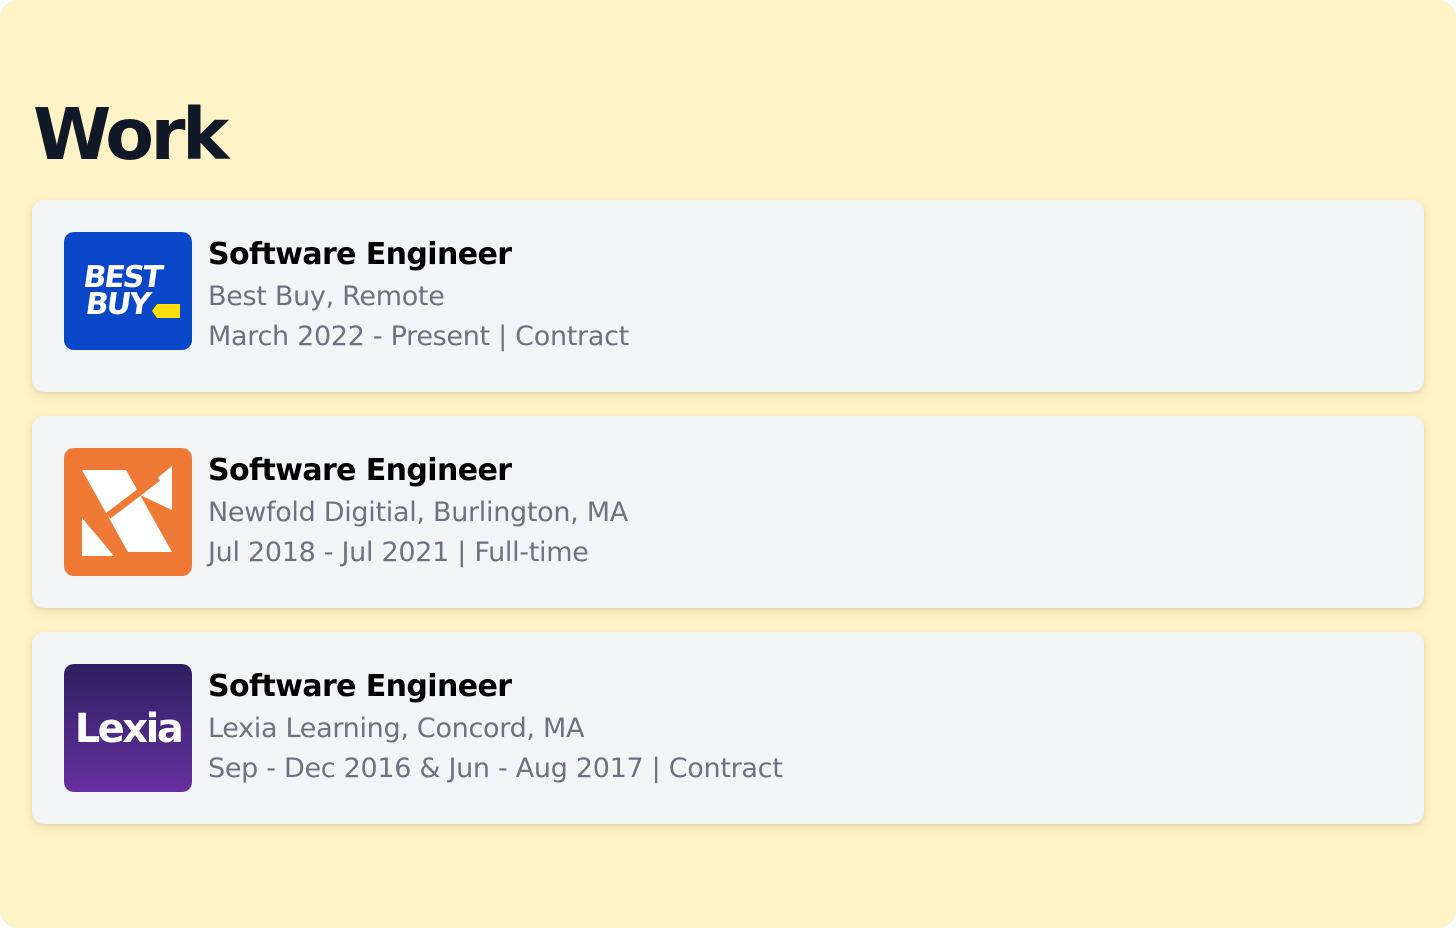  I want to click on newfold-digital-logo, so click(128, 512).